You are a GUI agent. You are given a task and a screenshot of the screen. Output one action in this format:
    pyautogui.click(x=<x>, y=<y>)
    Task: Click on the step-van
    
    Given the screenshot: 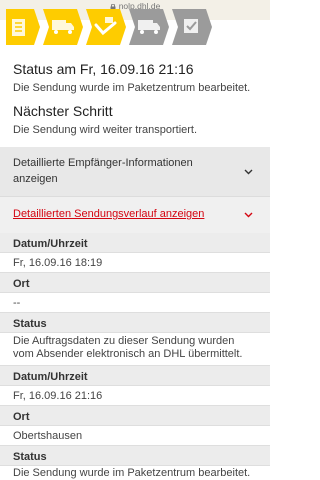 What is the action you would take?
    pyautogui.click(x=149, y=27)
    